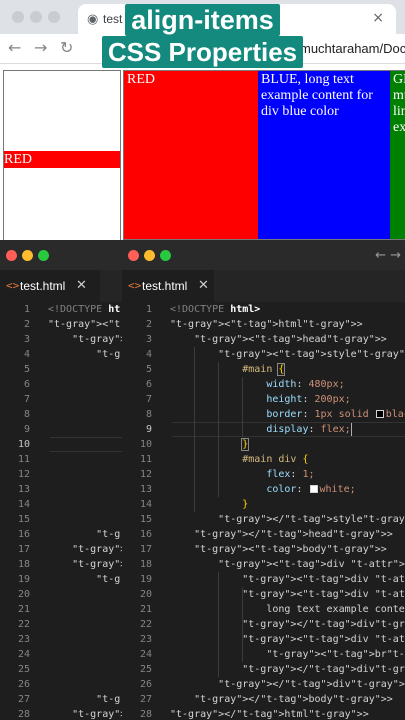  Describe the element at coordinates (242, 624) in the screenshot. I see `indent-guide` at that location.